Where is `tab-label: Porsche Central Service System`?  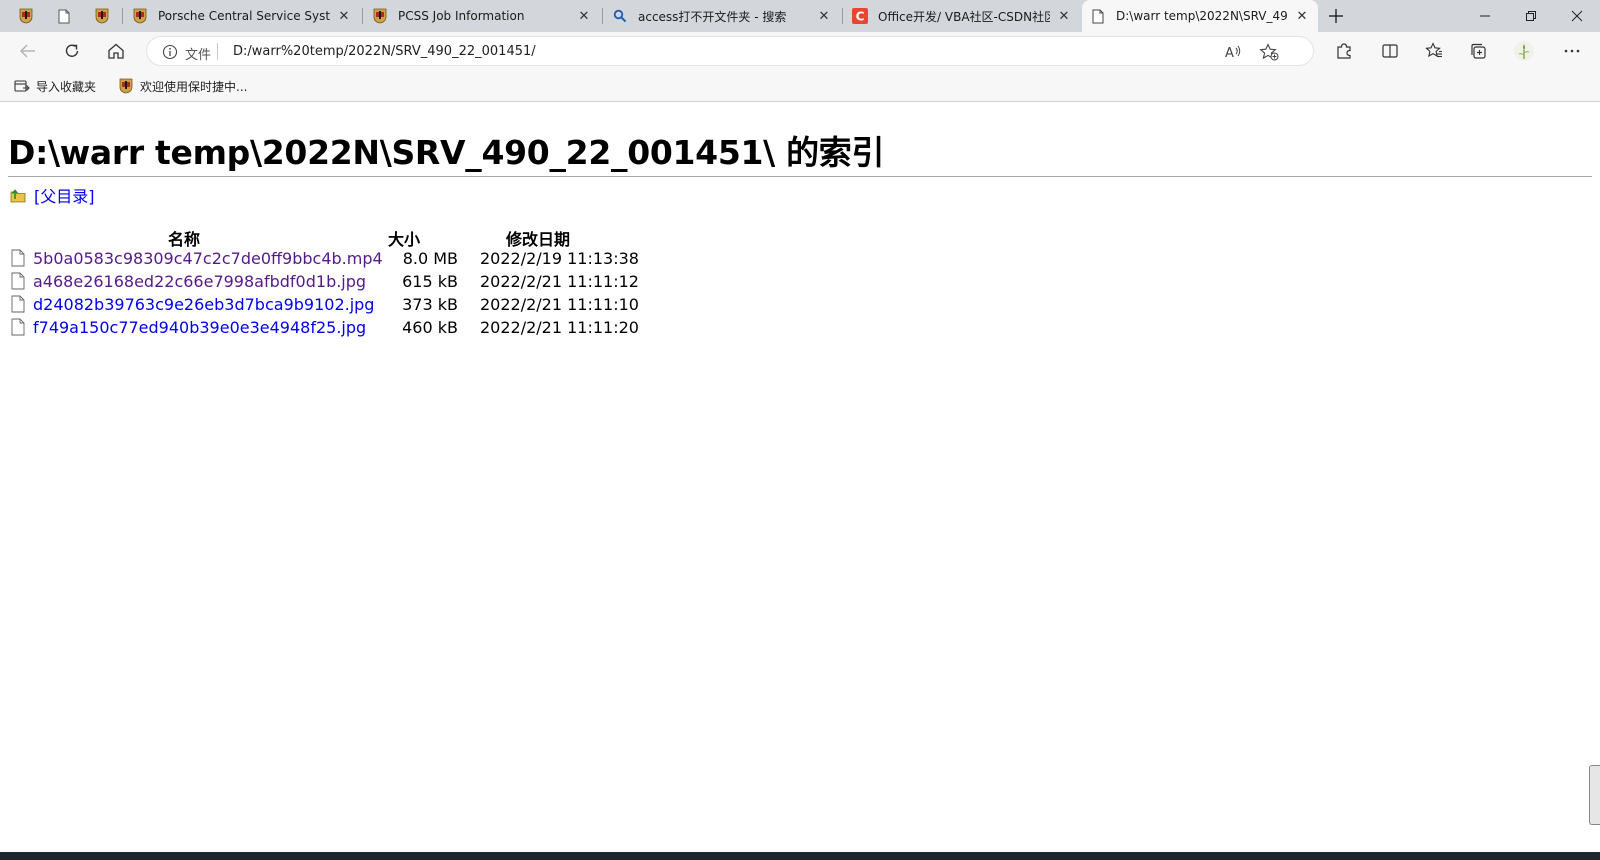
tab-label: Porsche Central Service System is located at coordinates (244, 16).